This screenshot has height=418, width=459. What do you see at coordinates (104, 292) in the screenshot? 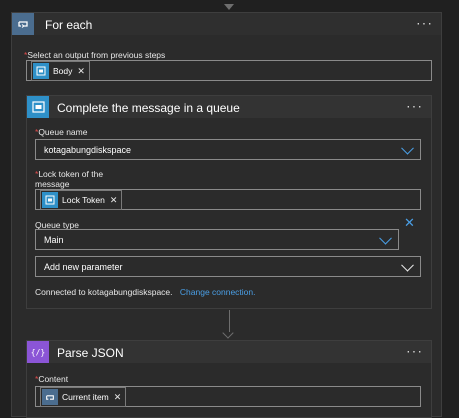
I see `connection-text: Connected to kotagabungdiskspace.` at bounding box center [104, 292].